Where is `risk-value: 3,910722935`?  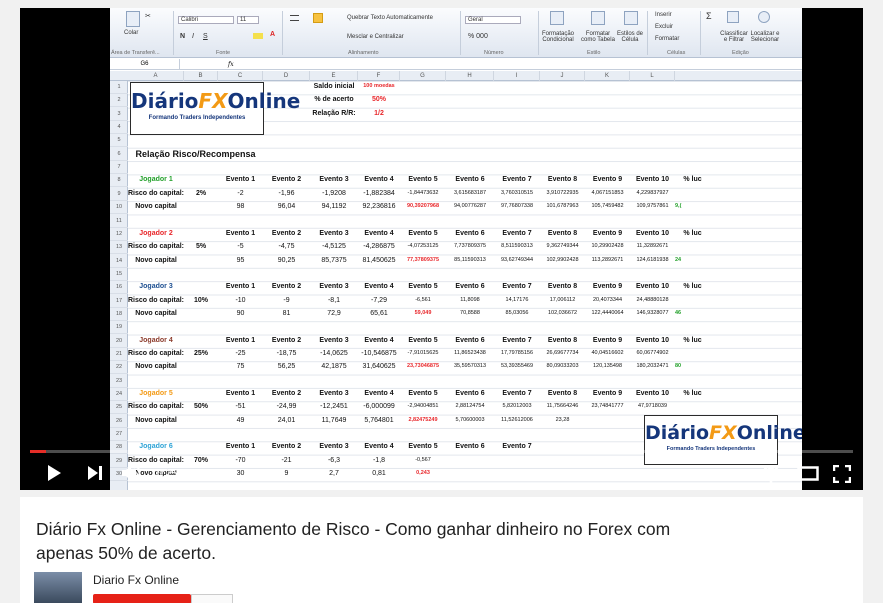
risk-value: 3,910722935 is located at coordinates (562, 193).